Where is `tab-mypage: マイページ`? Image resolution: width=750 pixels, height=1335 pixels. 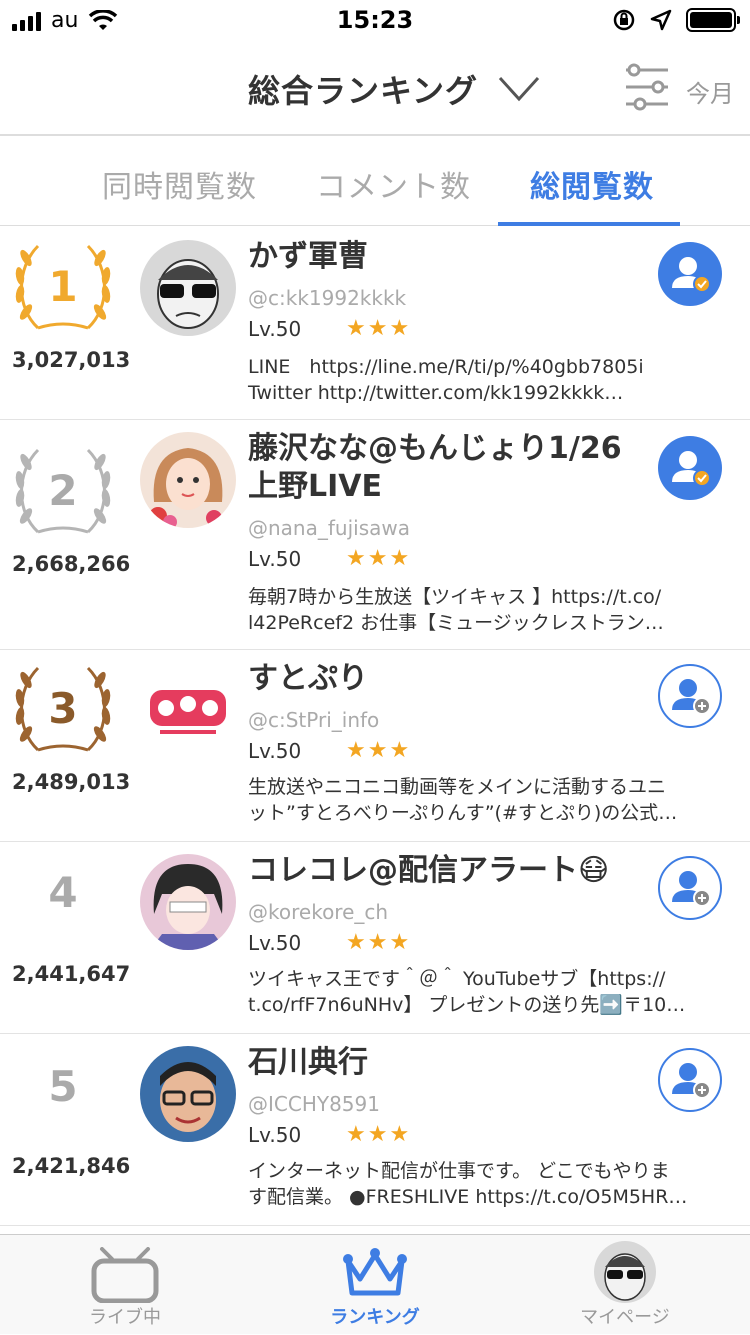 tab-mypage: マイページ is located at coordinates (625, 1285).